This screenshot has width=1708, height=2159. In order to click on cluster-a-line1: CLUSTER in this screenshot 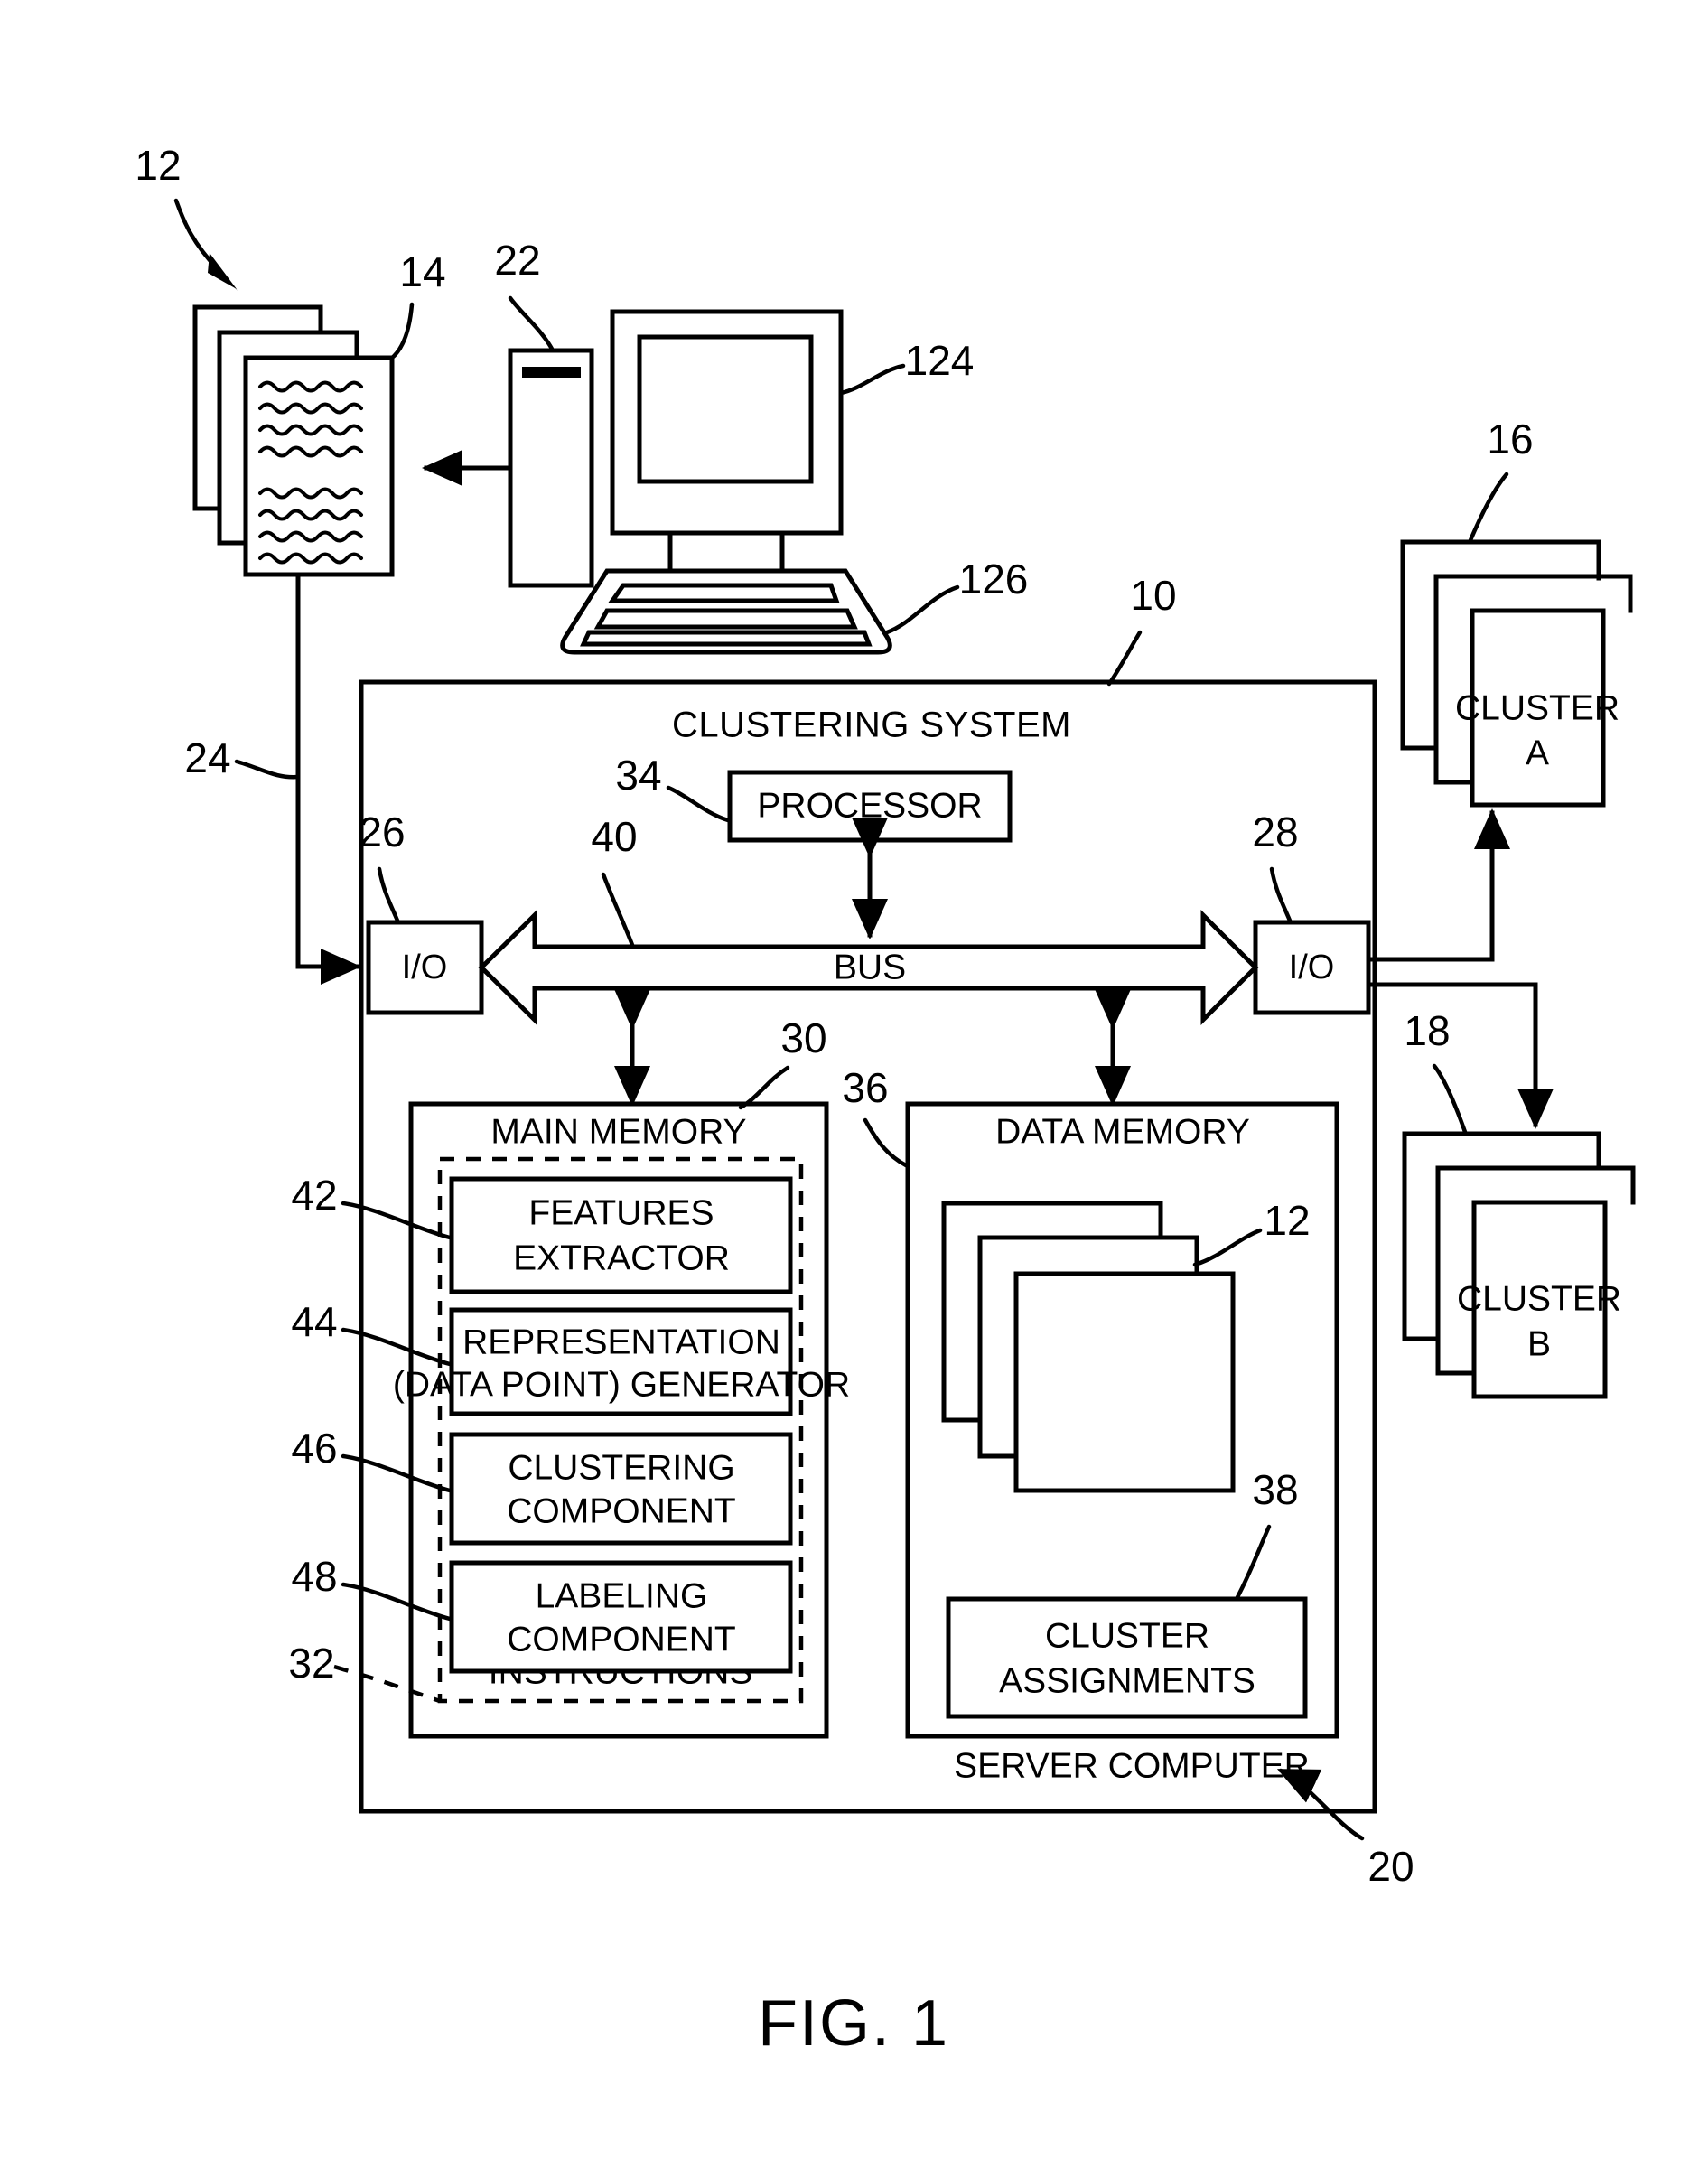, I will do `click(1537, 707)`.